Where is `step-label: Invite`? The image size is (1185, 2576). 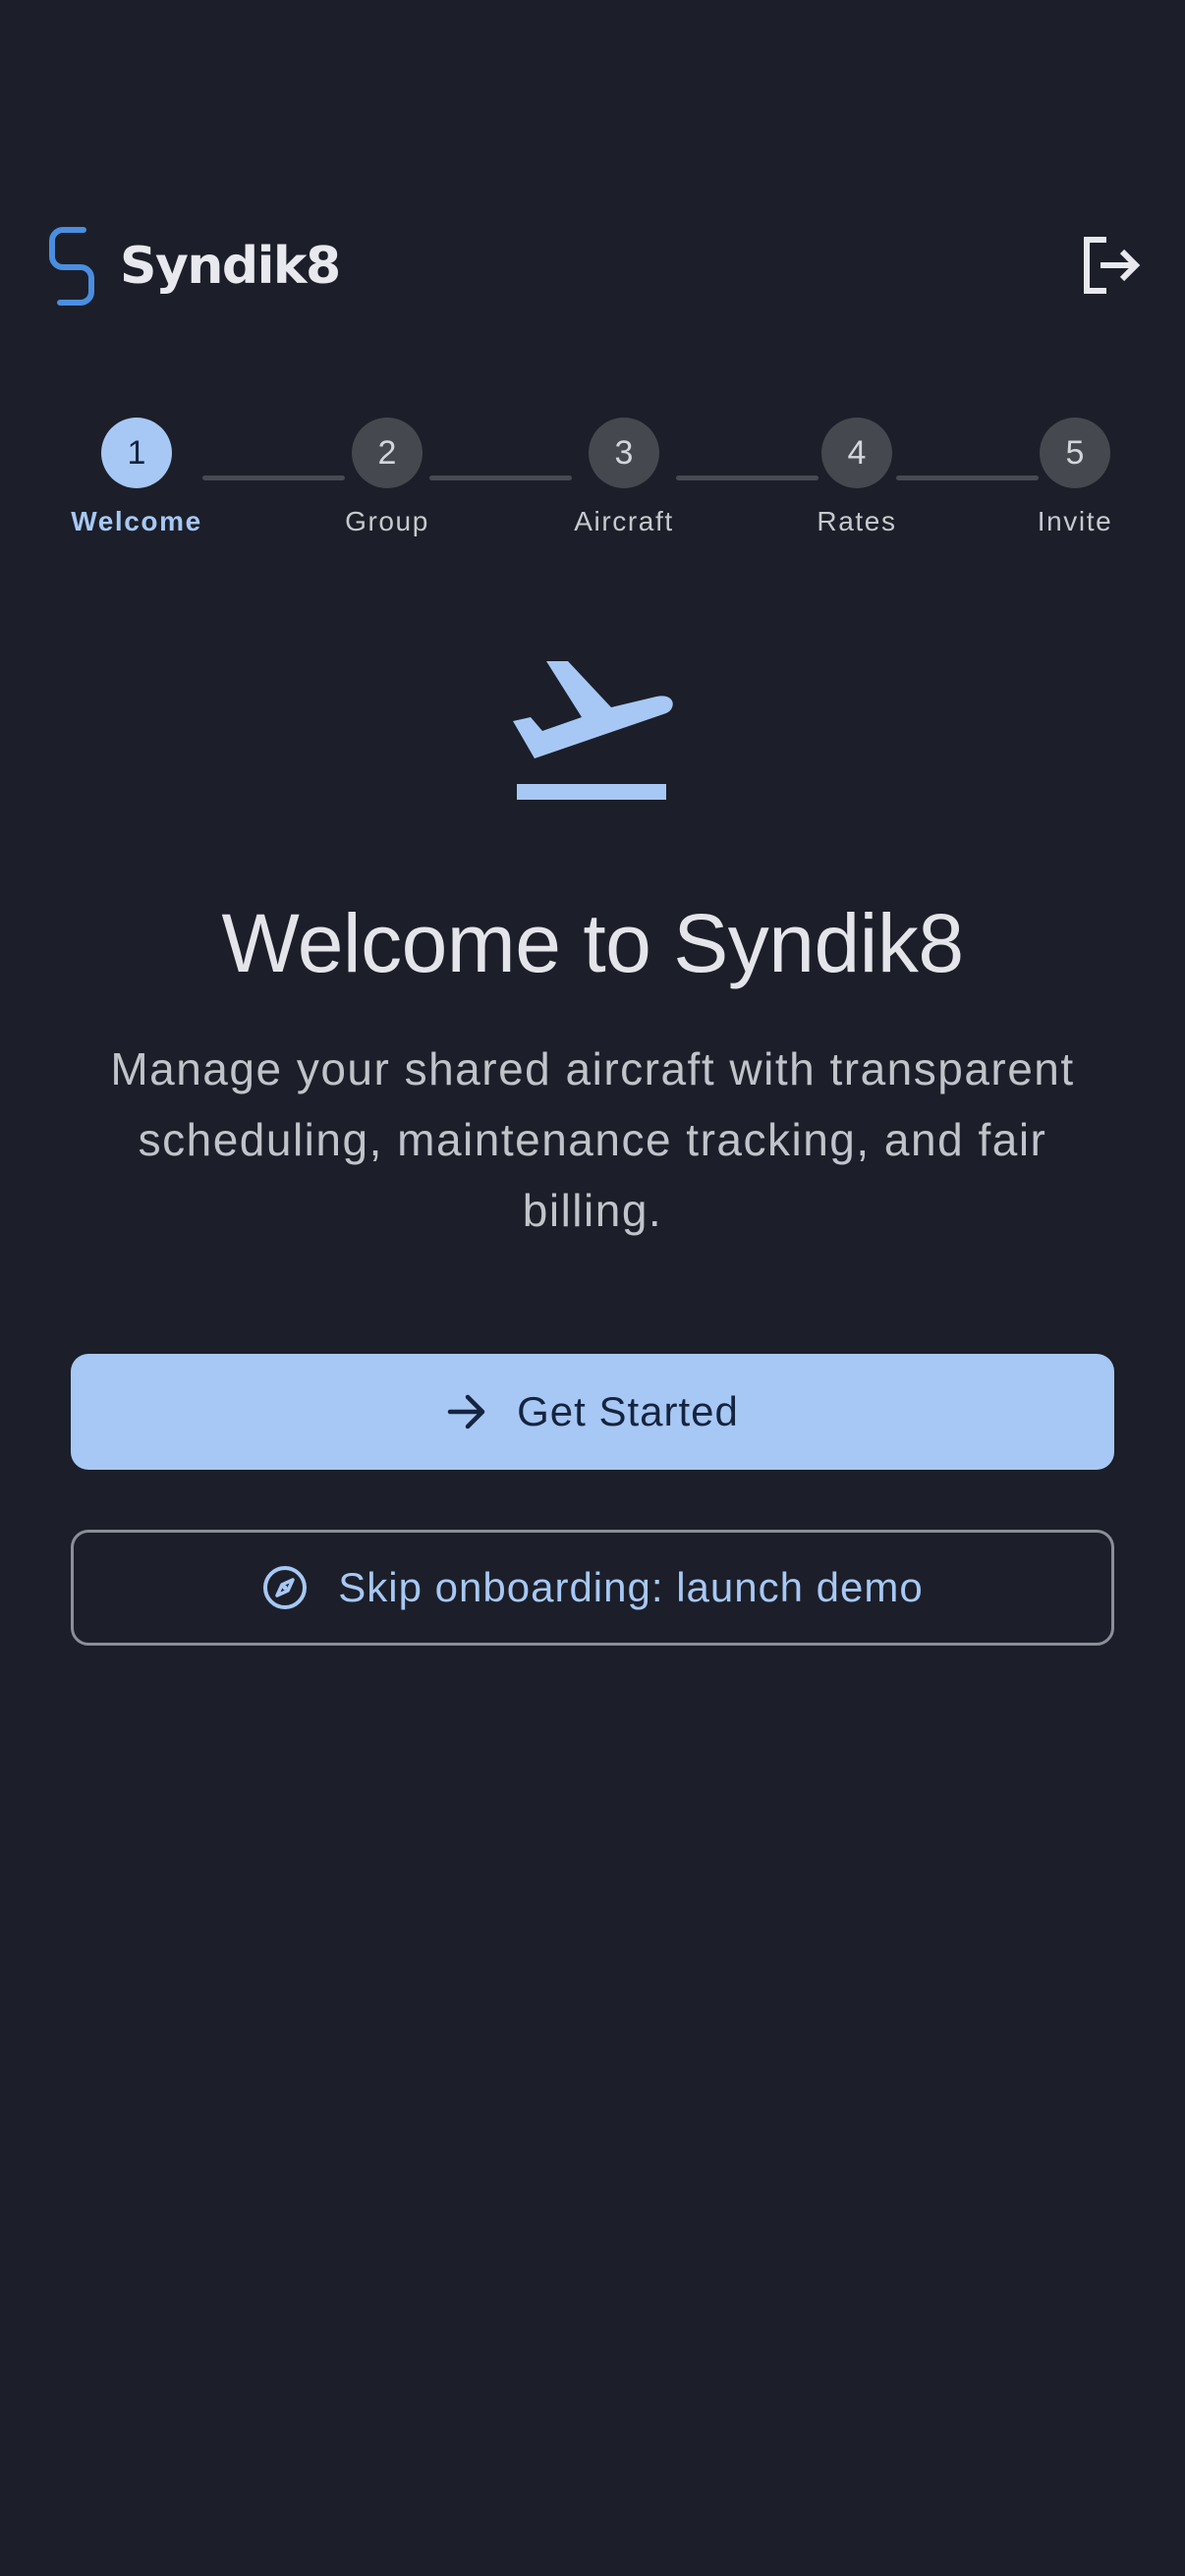
step-label: Invite is located at coordinates (1075, 521).